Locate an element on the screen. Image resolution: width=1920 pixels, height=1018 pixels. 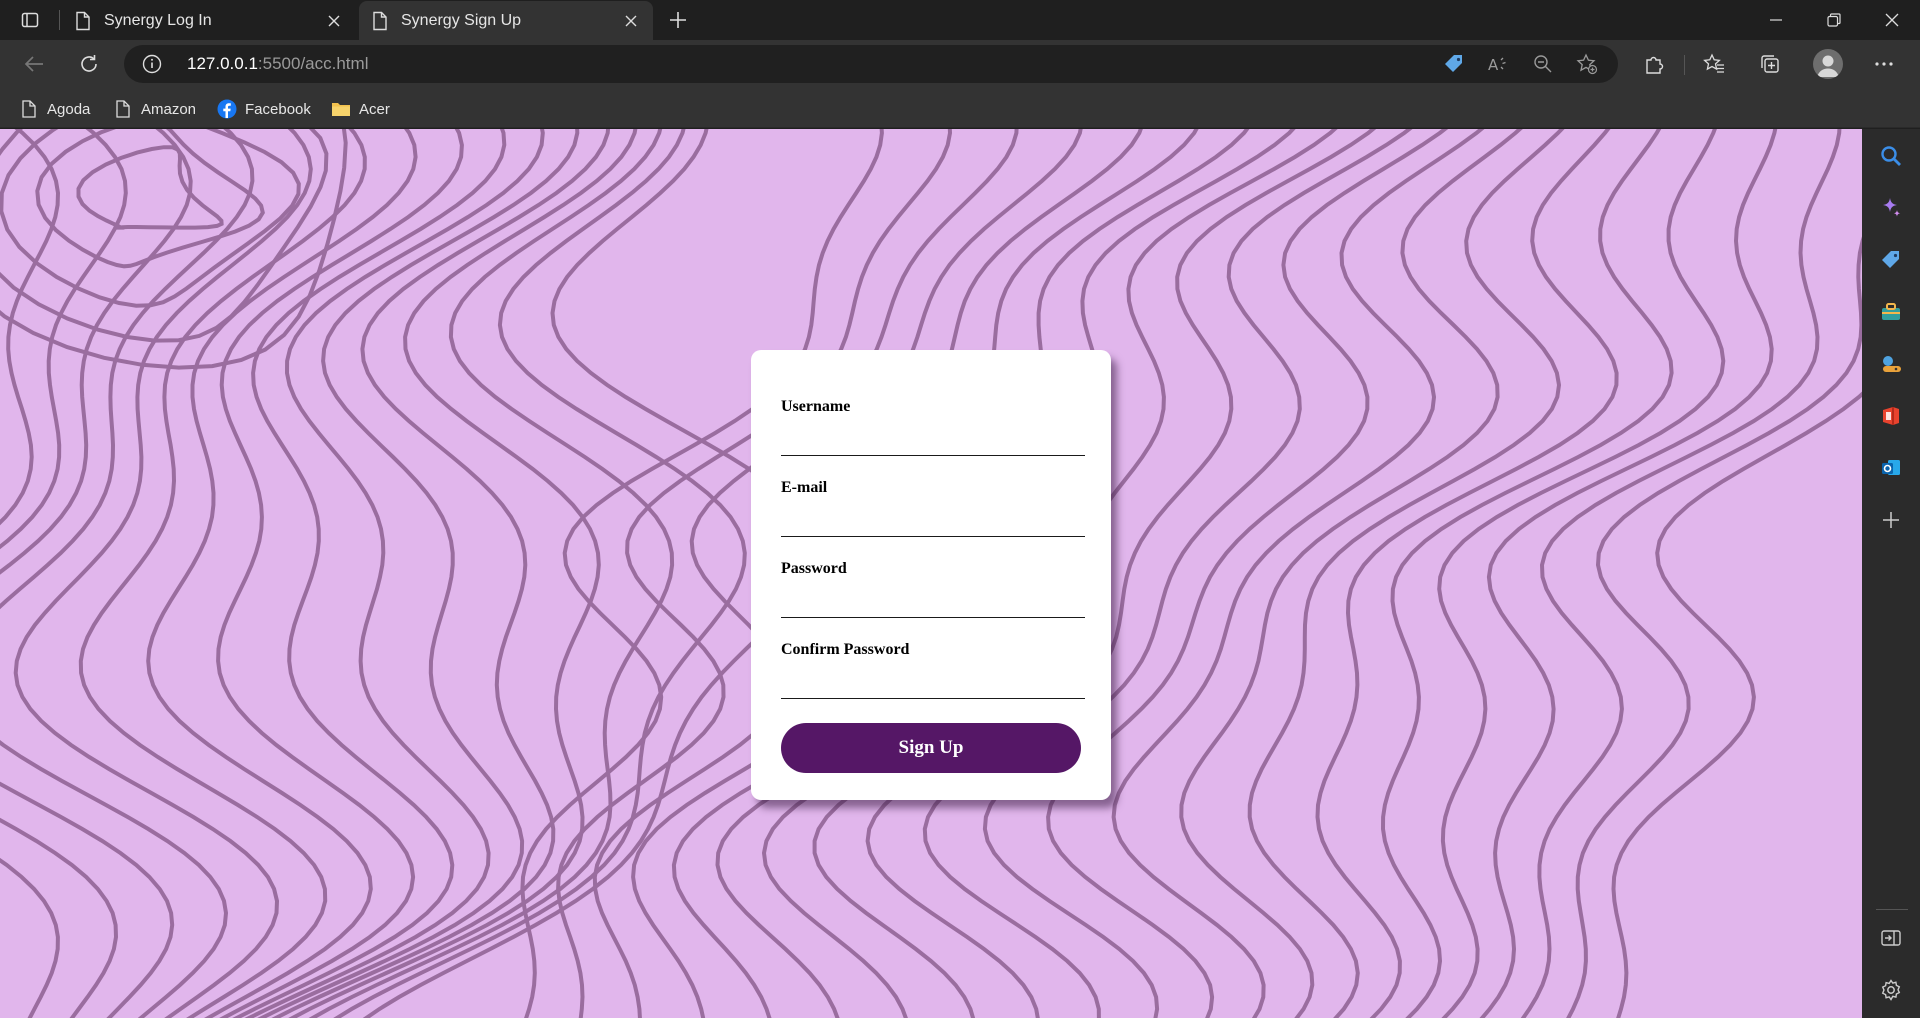
collections-button is located at coordinates (1770, 64).